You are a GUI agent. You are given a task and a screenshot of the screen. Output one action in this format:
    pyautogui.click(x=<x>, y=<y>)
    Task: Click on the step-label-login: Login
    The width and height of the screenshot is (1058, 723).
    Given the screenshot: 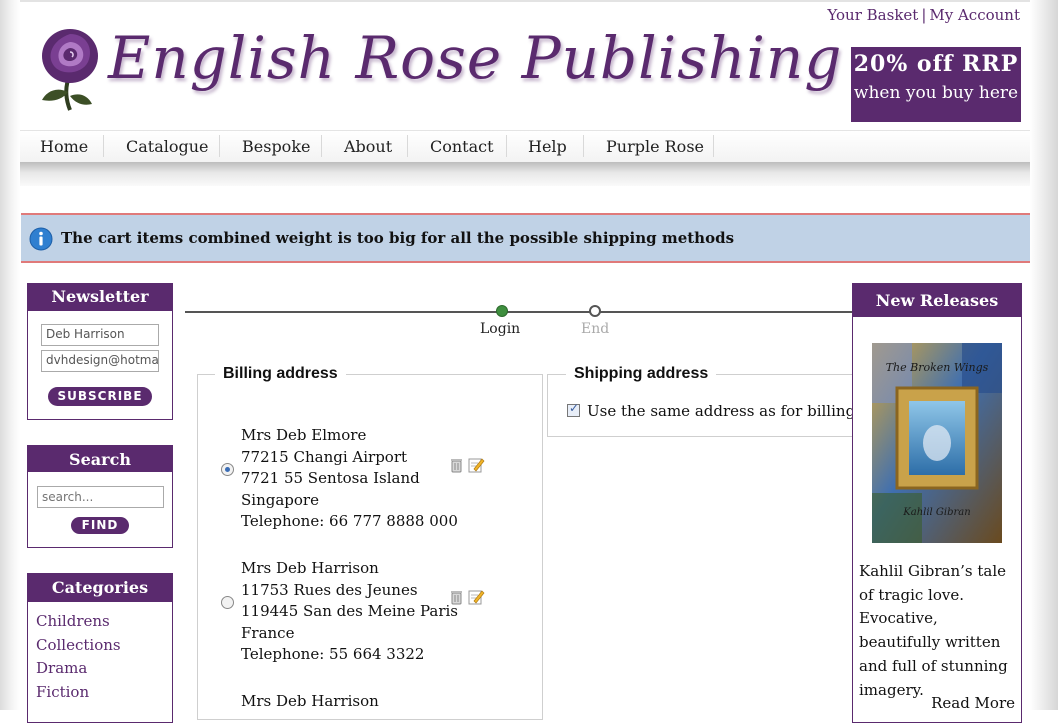 What is the action you would take?
    pyautogui.click(x=500, y=329)
    